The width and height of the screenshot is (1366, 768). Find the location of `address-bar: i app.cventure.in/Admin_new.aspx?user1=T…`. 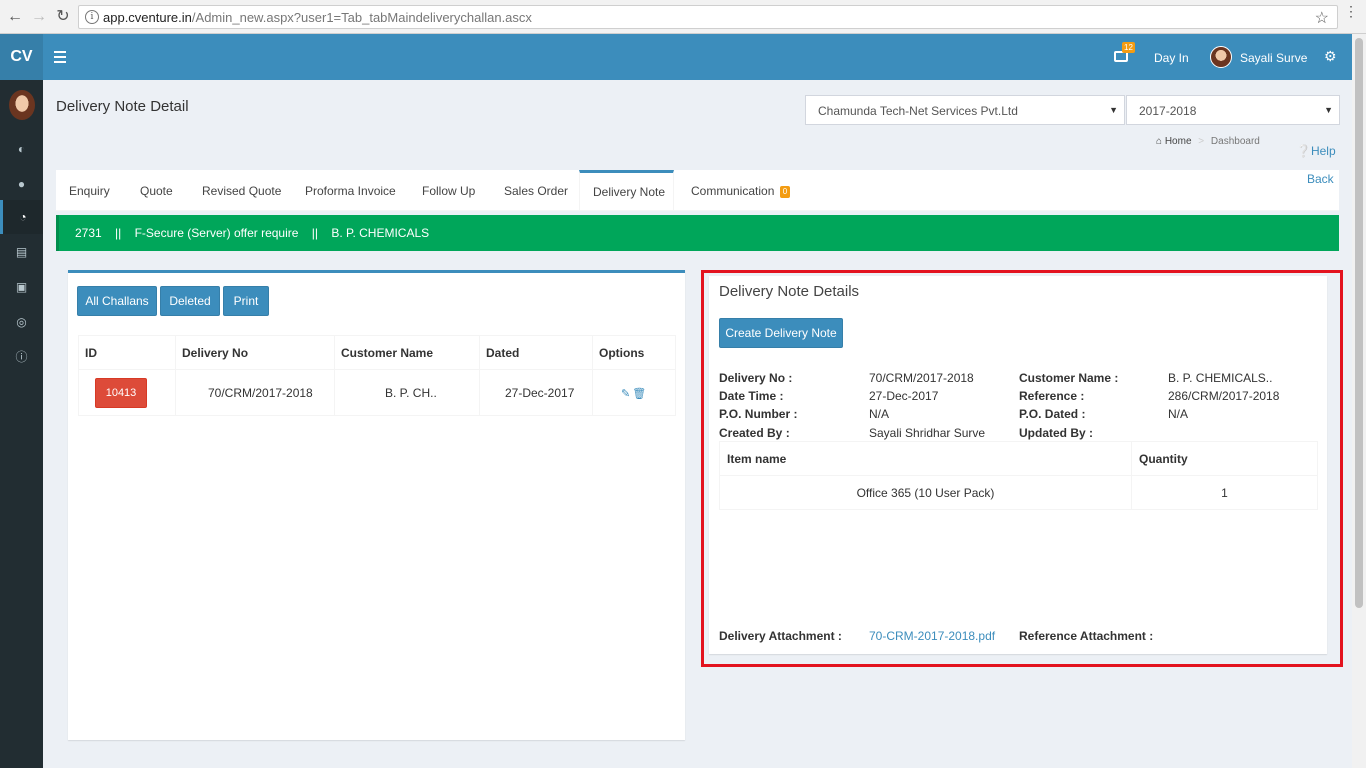

address-bar: i app.cventure.in/Admin_new.aspx?user1=T… is located at coordinates (708, 17).